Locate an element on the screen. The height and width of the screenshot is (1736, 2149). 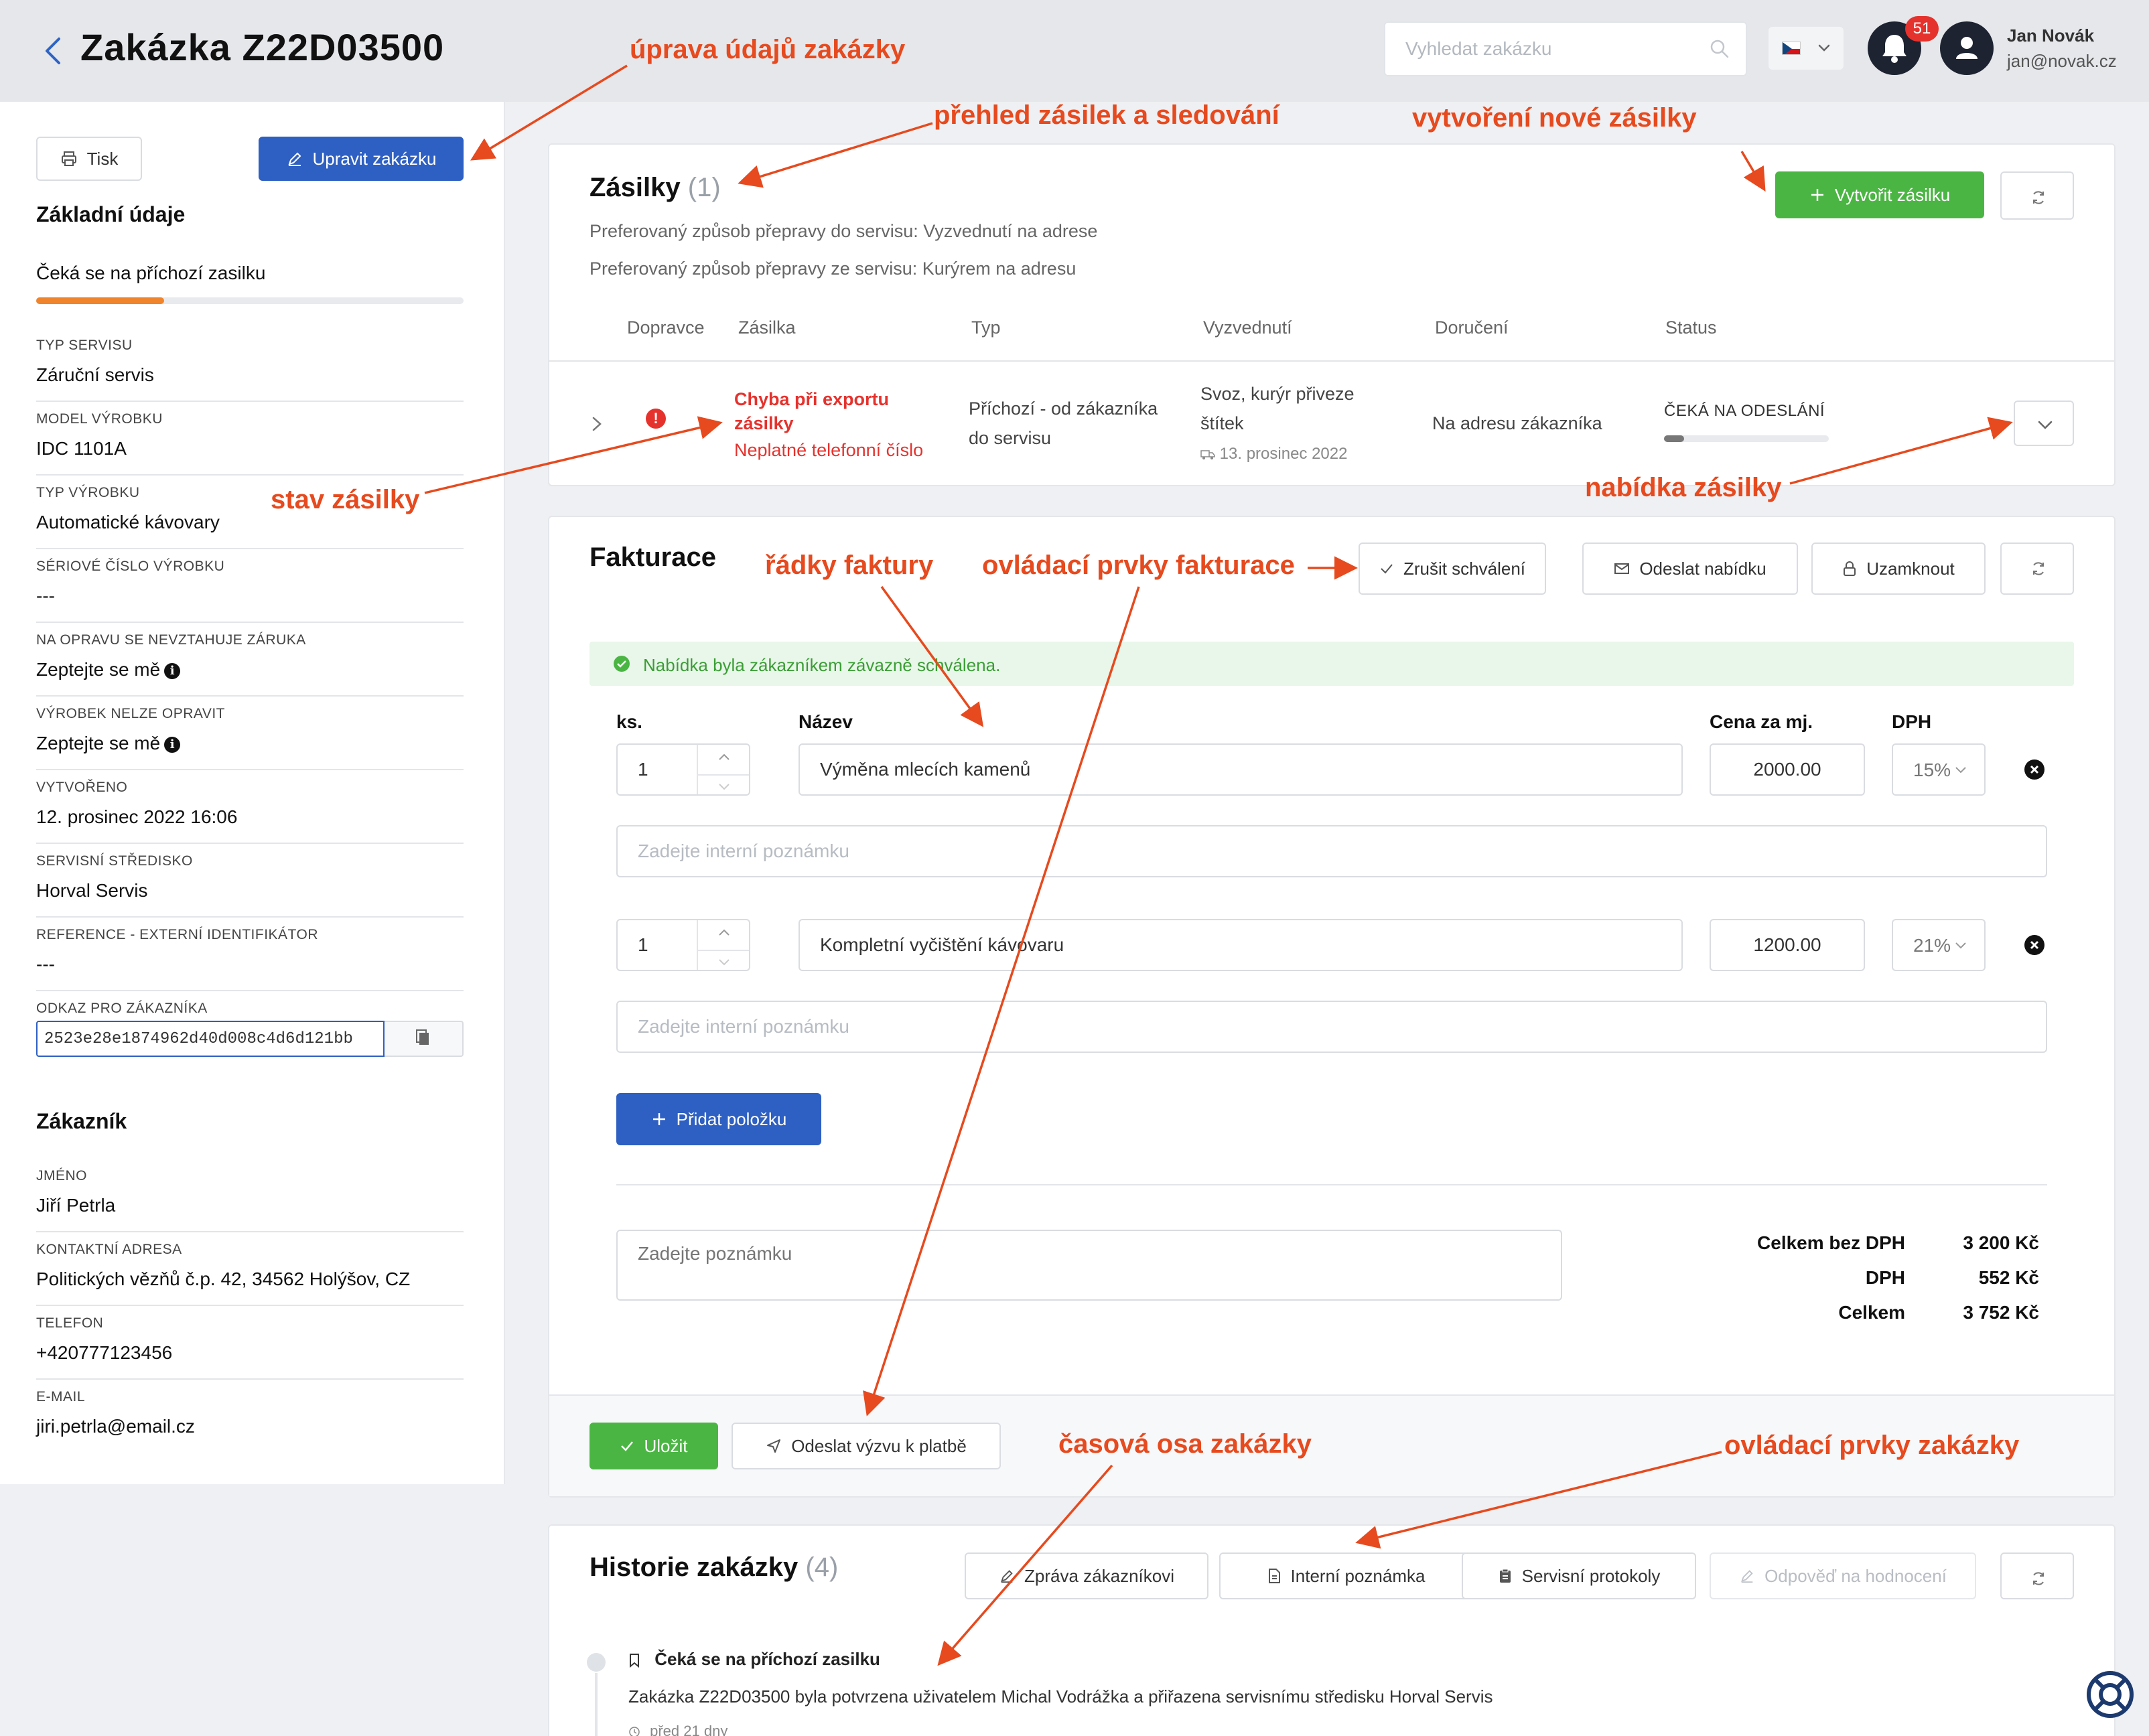
create-shipment-button: Vytvořit zásilku is located at coordinates (1879, 194).